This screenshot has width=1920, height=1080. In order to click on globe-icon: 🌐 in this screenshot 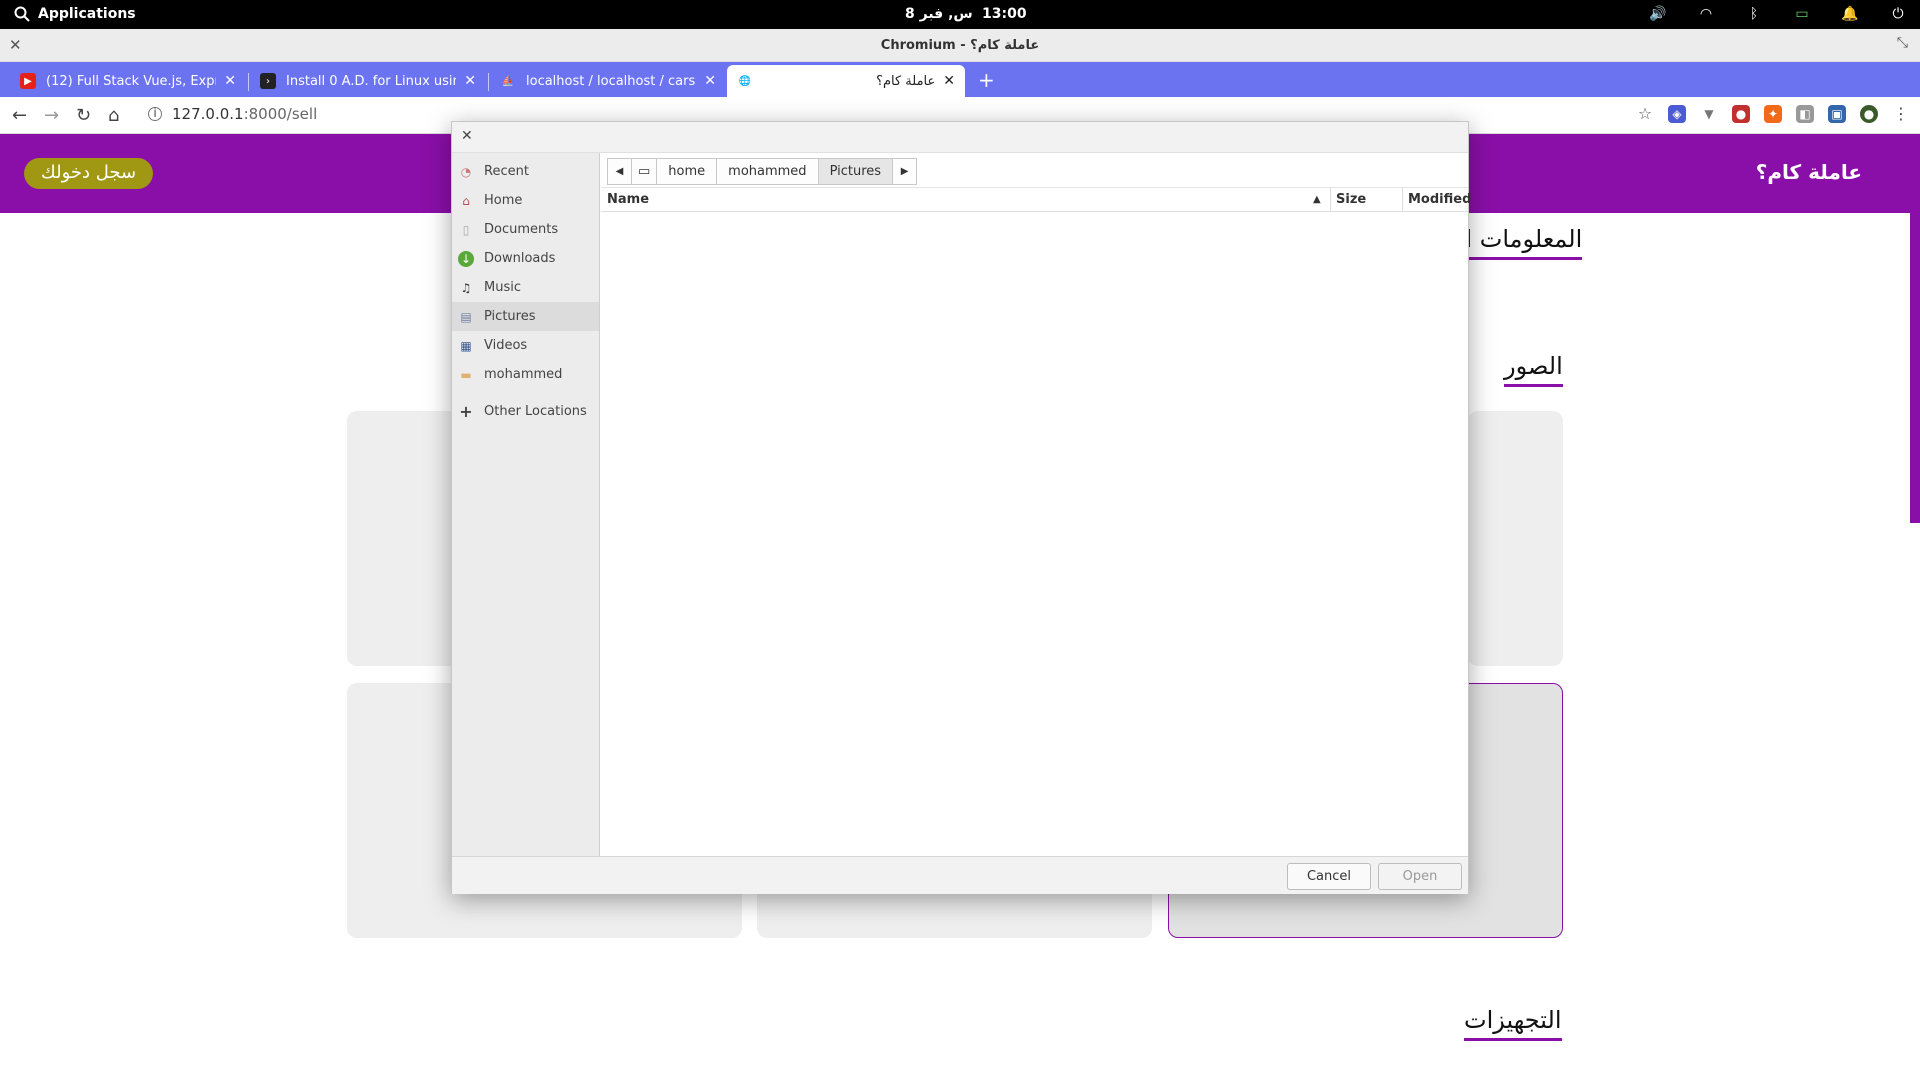, I will do `click(745, 81)`.